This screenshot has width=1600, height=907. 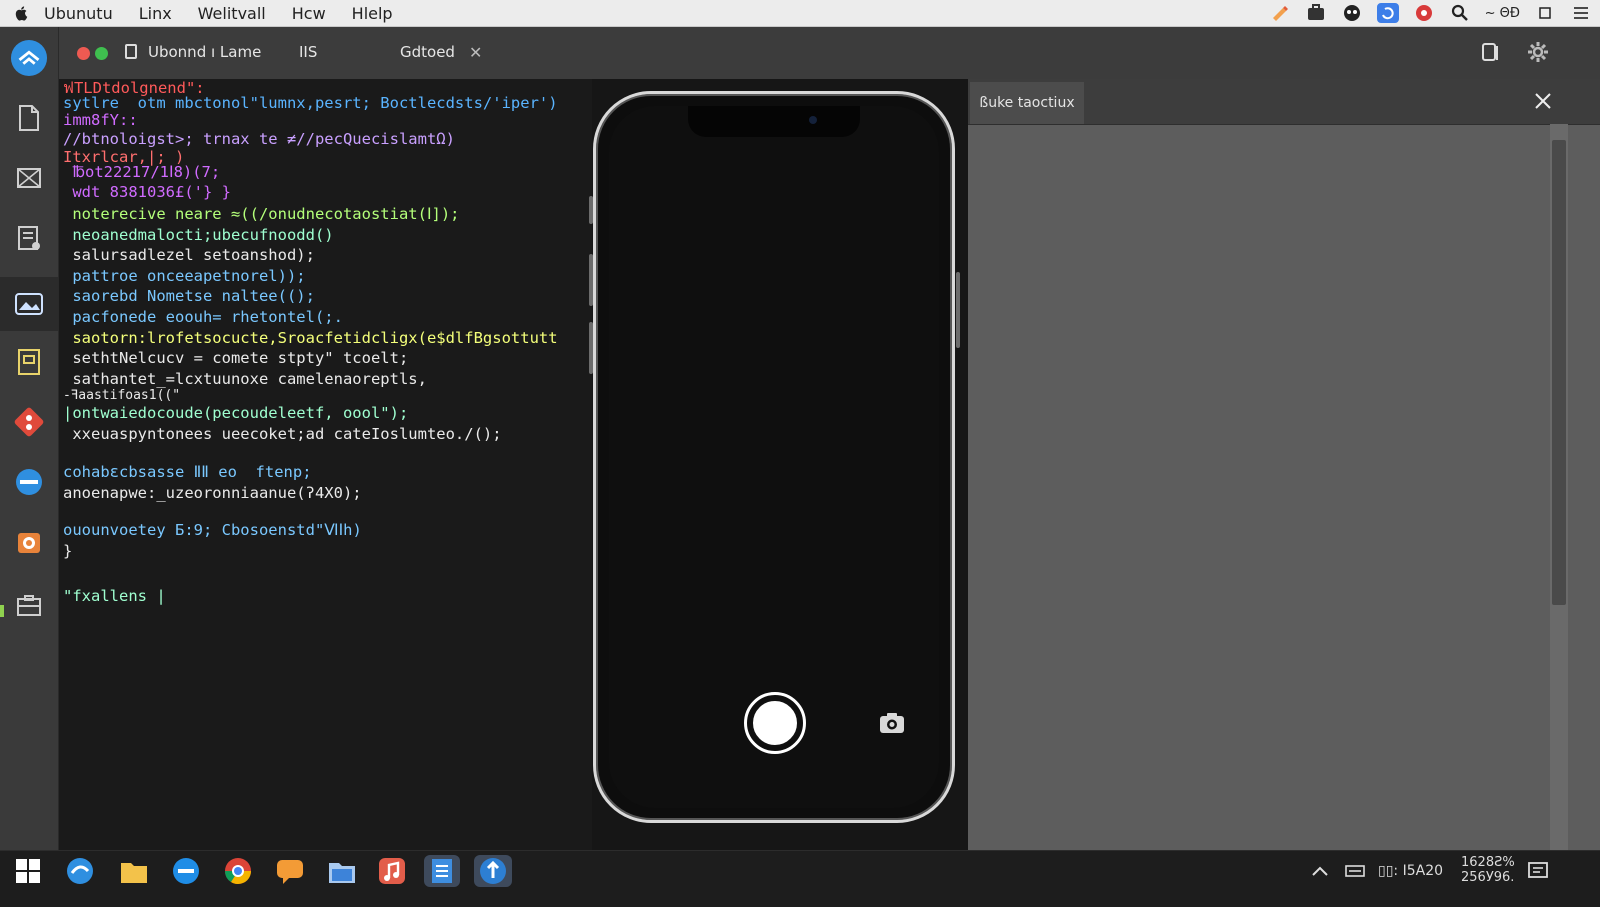 What do you see at coordinates (189, 296) in the screenshot?
I see `code-line: saorebd Nometse naltee(();` at bounding box center [189, 296].